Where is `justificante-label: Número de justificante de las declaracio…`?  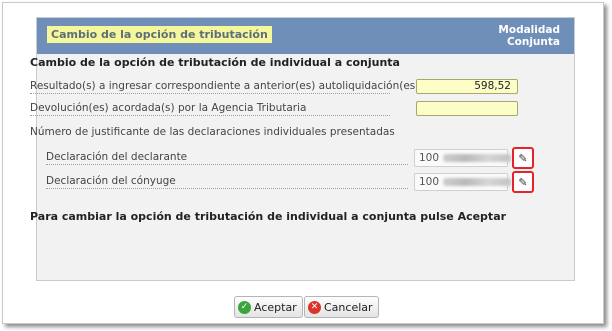
justificante-label: Número de justificante de las declaracio… is located at coordinates (212, 132).